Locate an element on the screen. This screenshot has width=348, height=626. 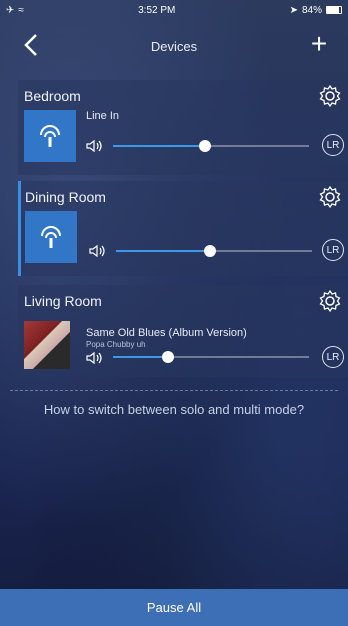
wifi-icon: ≈ is located at coordinates (21, 10).